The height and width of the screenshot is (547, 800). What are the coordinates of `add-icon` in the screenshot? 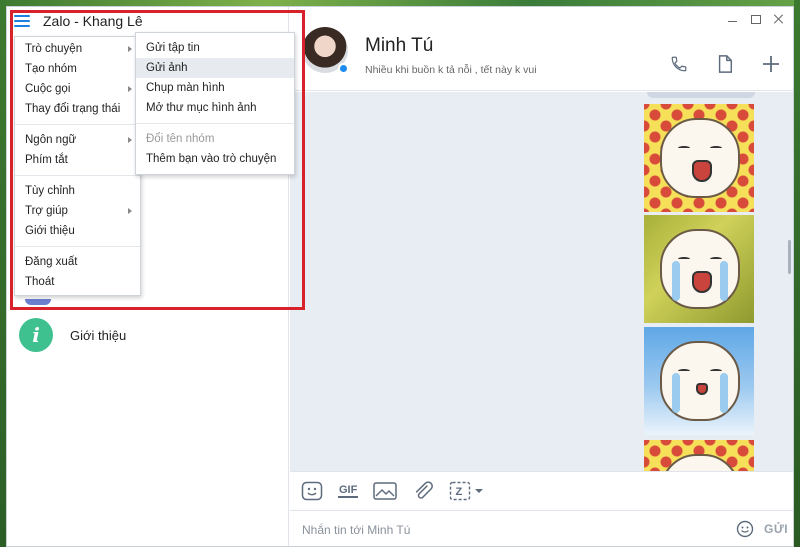 It's located at (771, 64).